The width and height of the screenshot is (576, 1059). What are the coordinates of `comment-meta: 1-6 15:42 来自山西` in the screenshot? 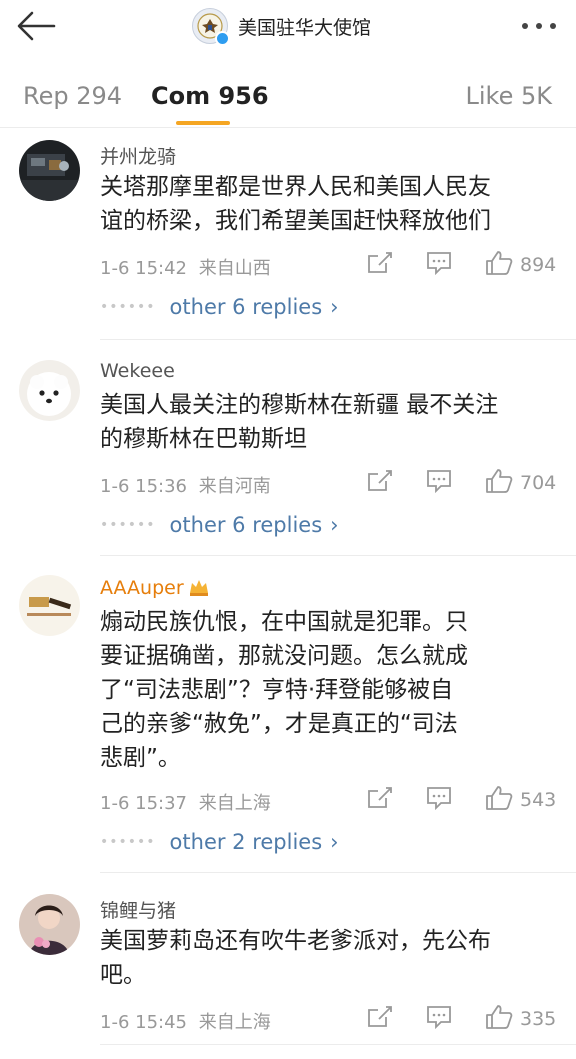 It's located at (185, 267).